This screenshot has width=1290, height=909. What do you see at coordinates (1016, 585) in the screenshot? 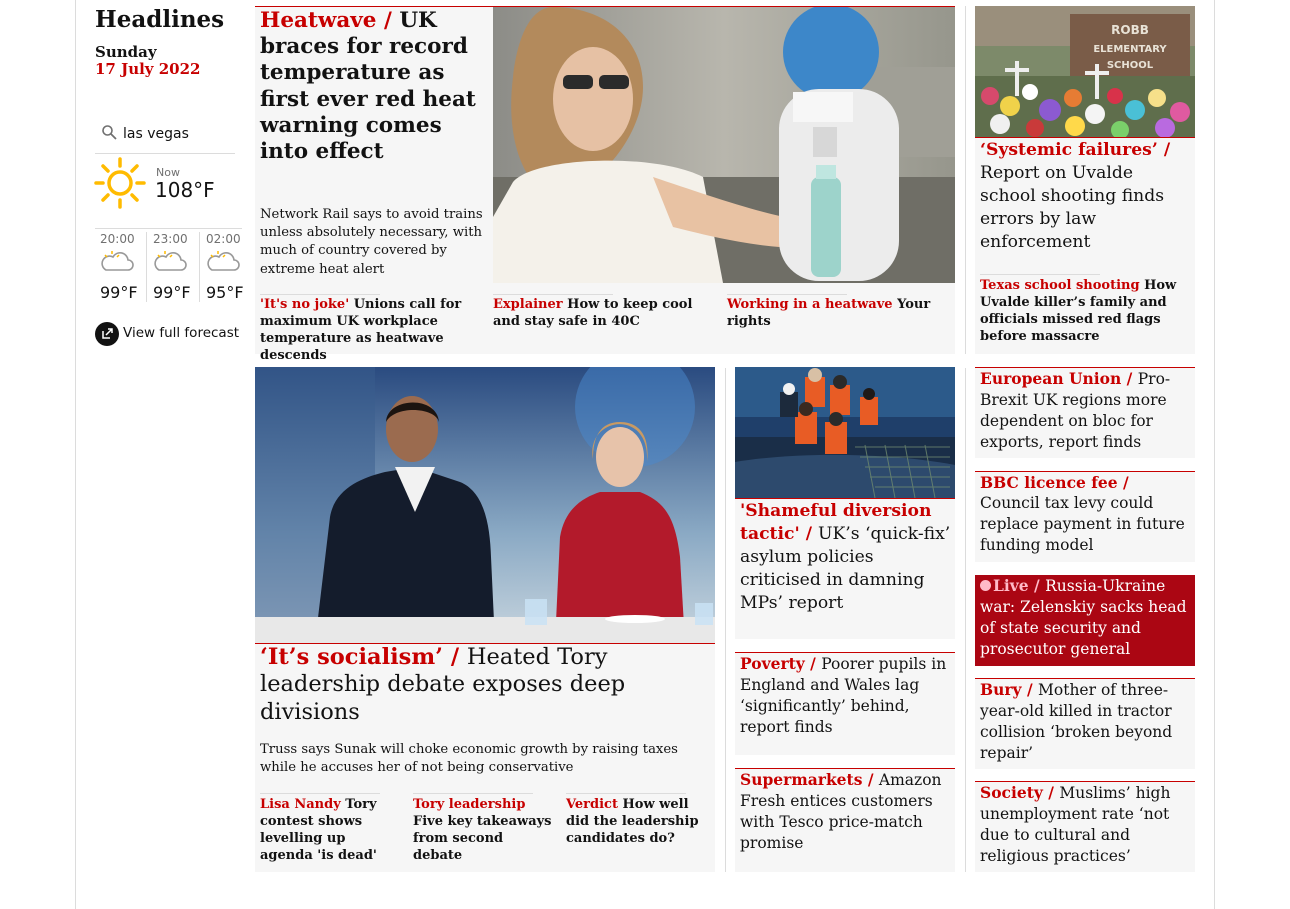
I see `live-kicker: Live /` at bounding box center [1016, 585].